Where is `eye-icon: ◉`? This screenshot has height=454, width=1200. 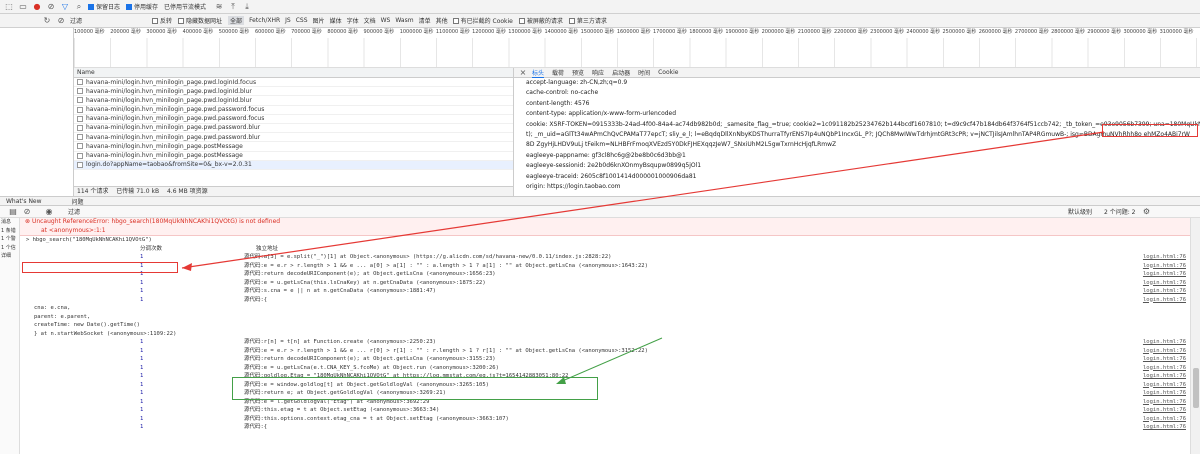 eye-icon: ◉ is located at coordinates (49, 212).